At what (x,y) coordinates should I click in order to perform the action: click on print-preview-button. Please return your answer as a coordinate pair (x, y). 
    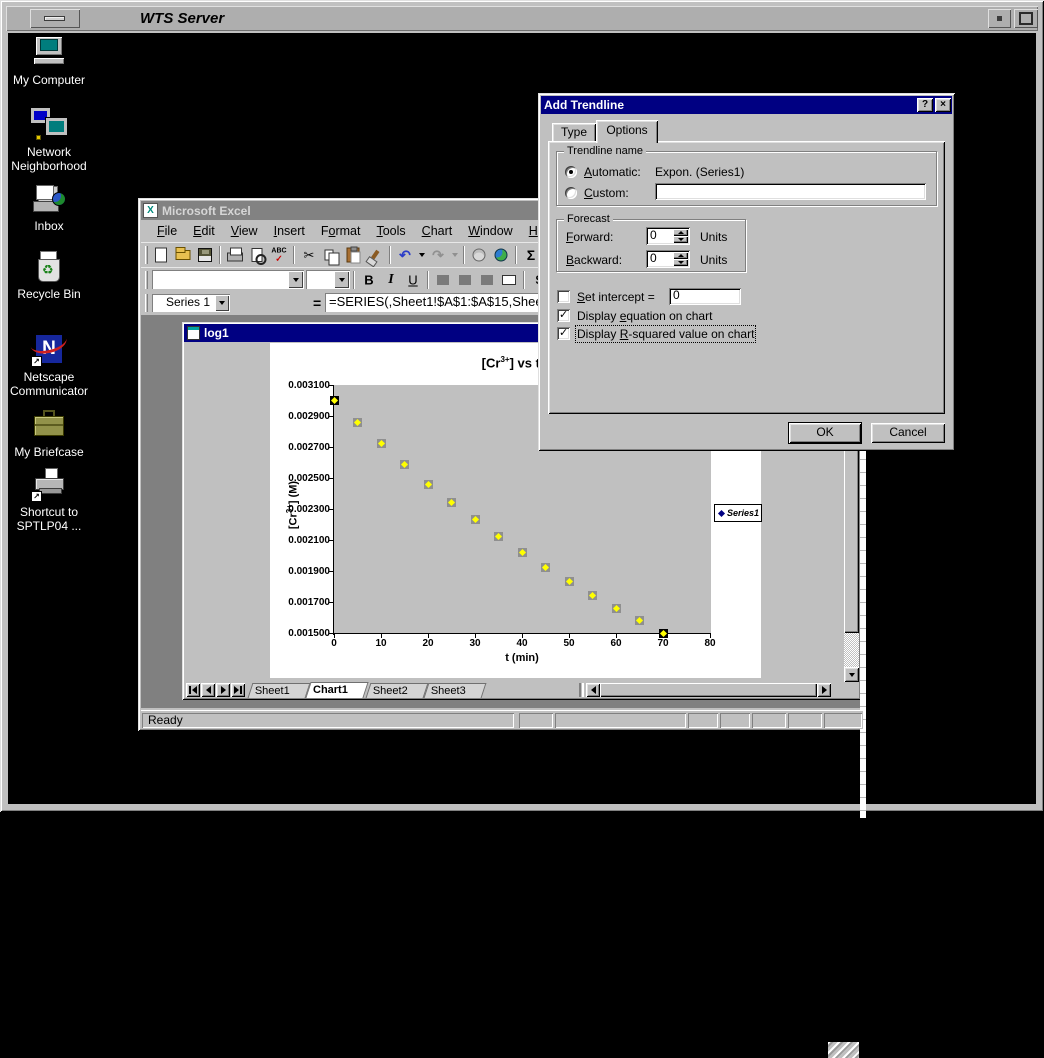
    Looking at the image, I should click on (257, 255).